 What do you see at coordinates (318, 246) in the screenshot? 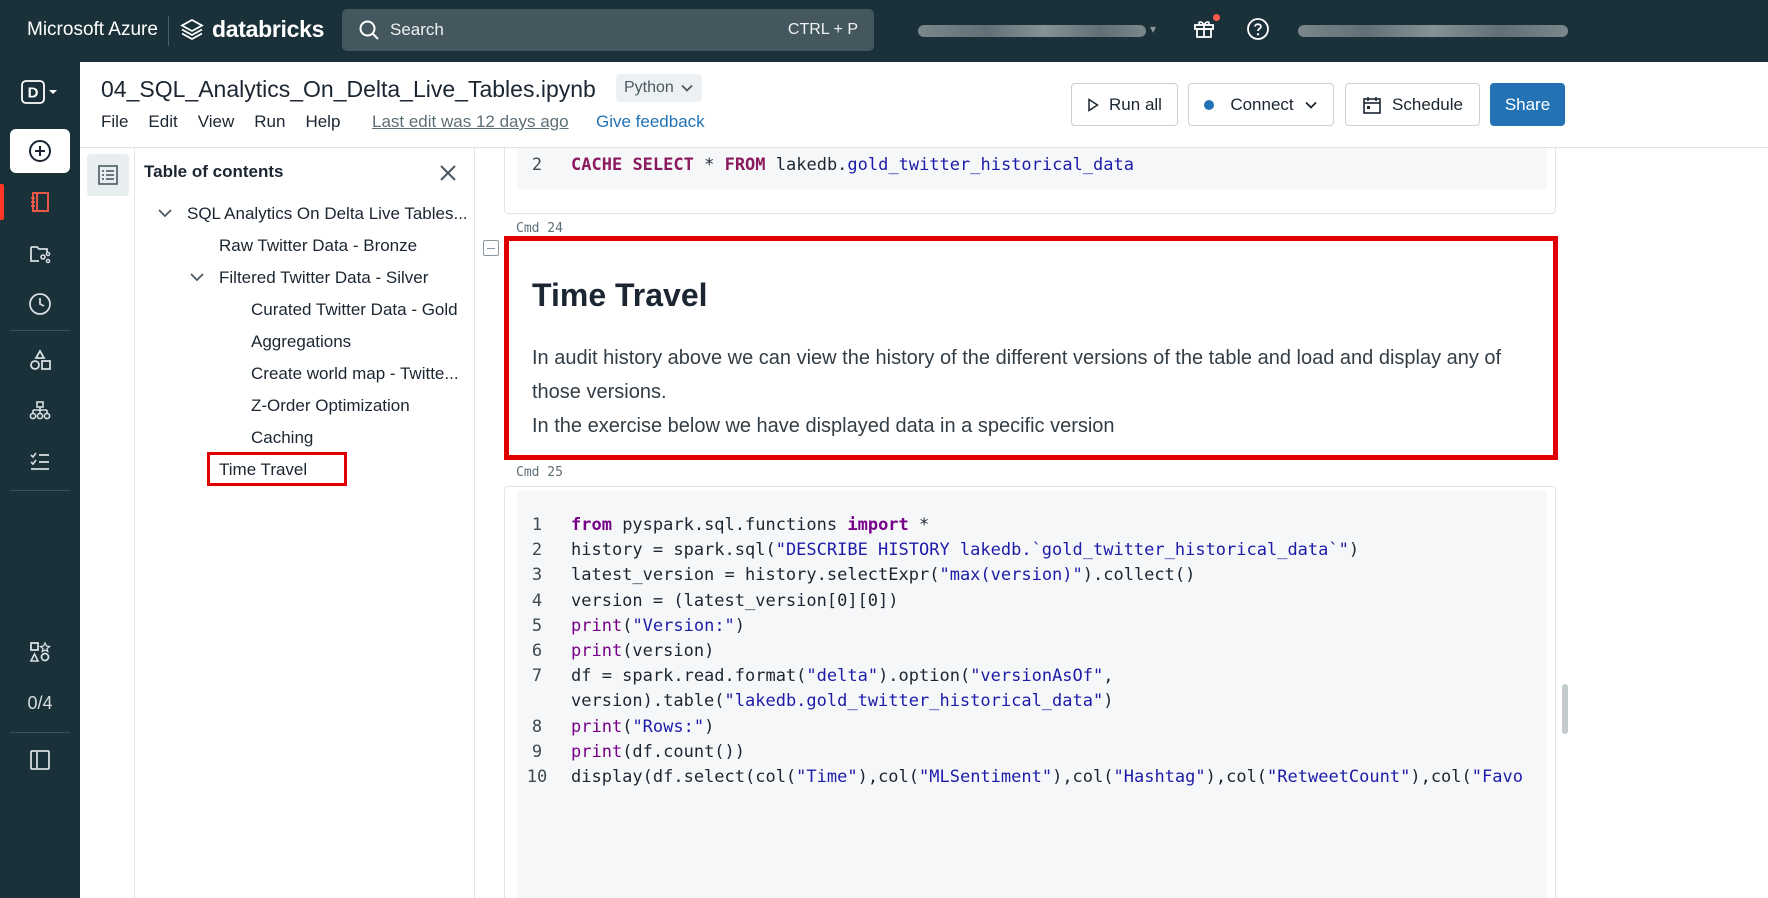
I see `toc-item-raw-twitter-data: Raw Twitter Data - Bronze` at bounding box center [318, 246].